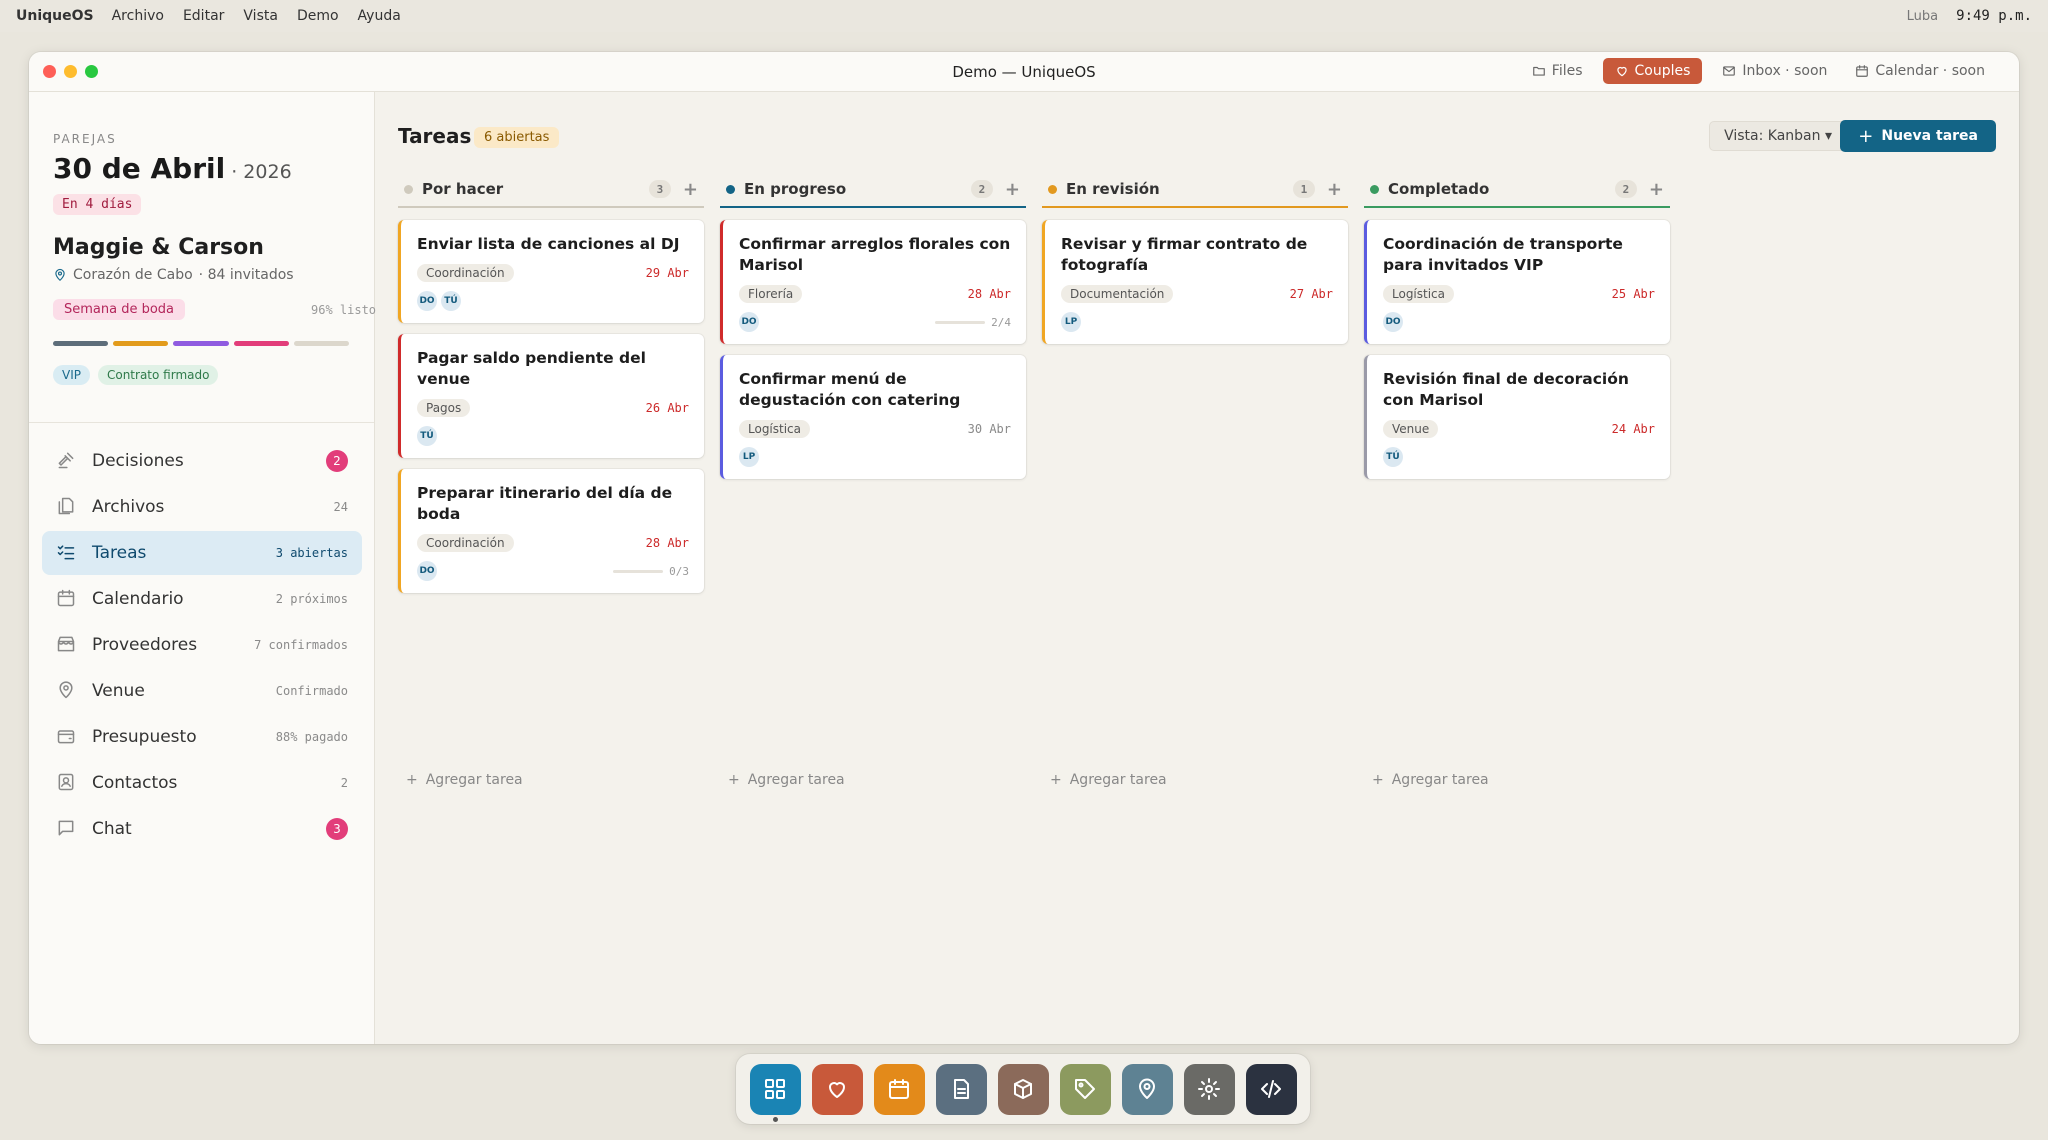 The height and width of the screenshot is (1140, 2048). Describe the element at coordinates (1195, 189) in the screenshot. I see `column-header: En revisión 1 +` at that location.